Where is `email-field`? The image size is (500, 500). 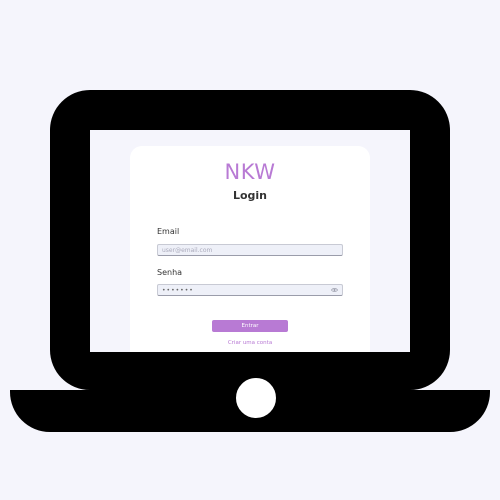 email-field is located at coordinates (250, 250).